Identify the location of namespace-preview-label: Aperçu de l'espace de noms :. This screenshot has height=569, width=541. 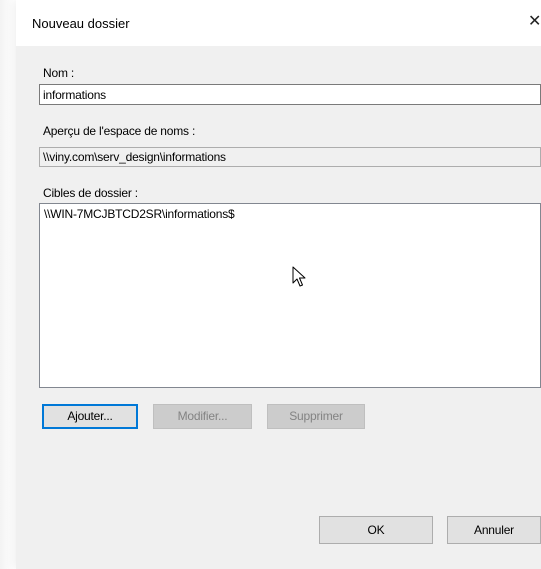
(119, 131).